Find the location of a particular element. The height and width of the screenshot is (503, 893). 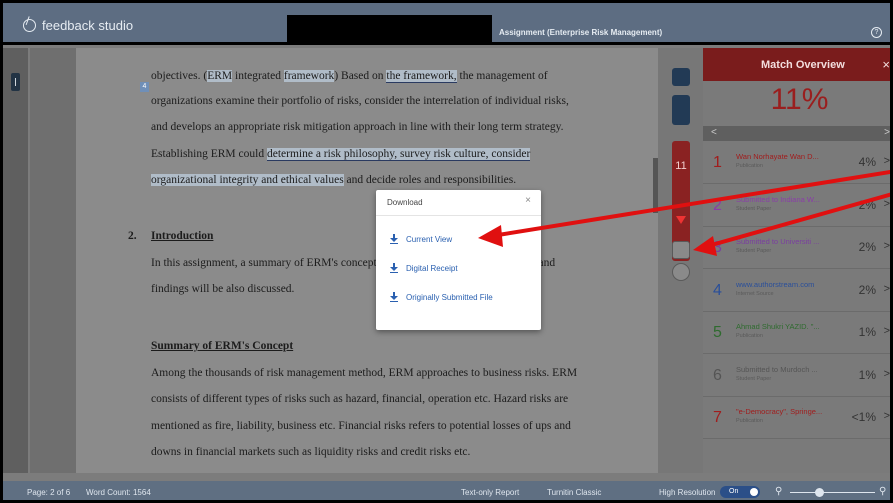

source-percent: 1% is located at coordinates (867, 374).